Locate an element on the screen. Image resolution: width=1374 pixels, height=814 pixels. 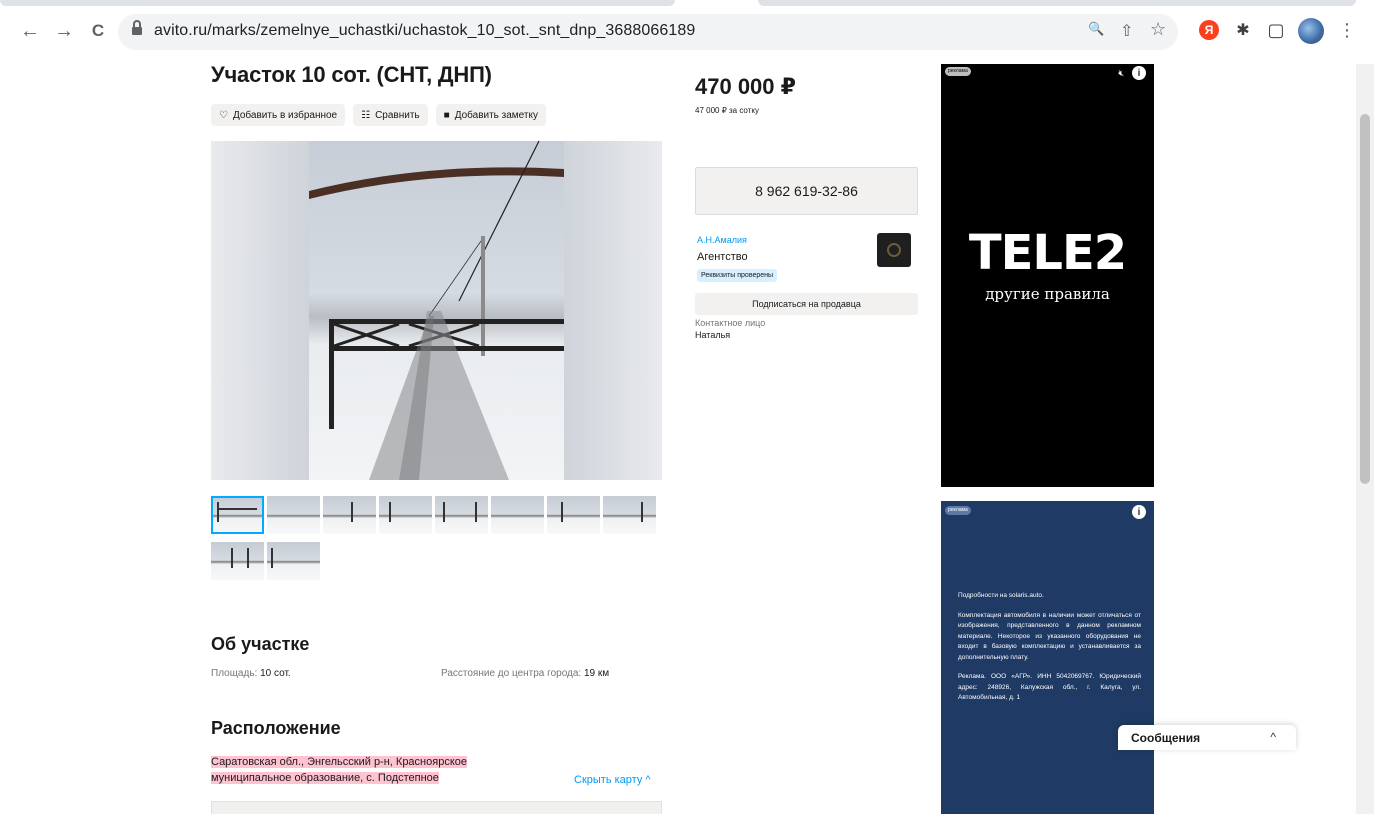
zoom-icon: 🔍 is located at coordinates (1096, 29).